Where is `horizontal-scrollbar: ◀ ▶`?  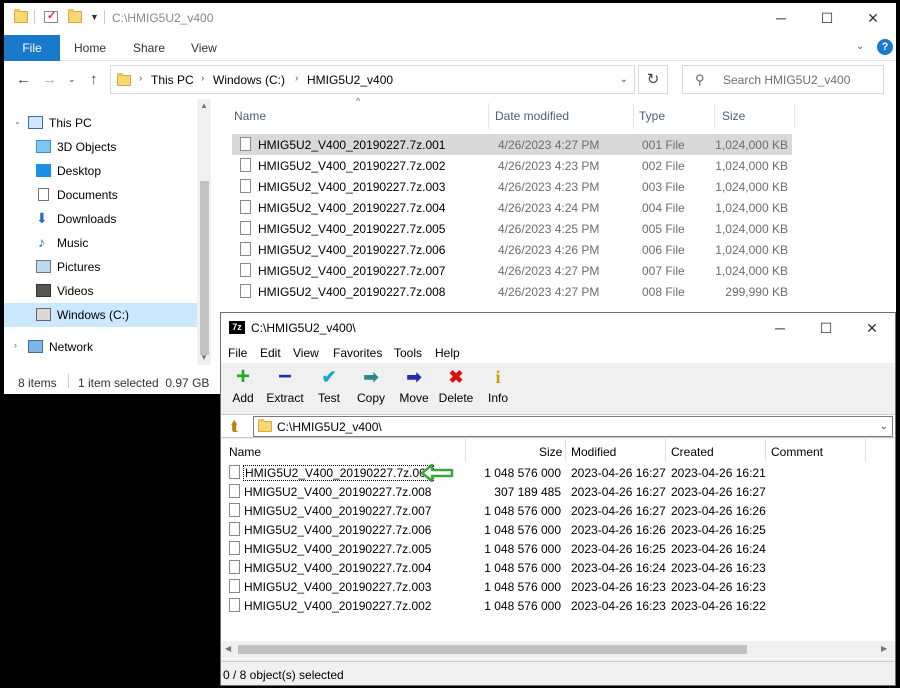 horizontal-scrollbar: ◀ ▶ is located at coordinates (558, 649).